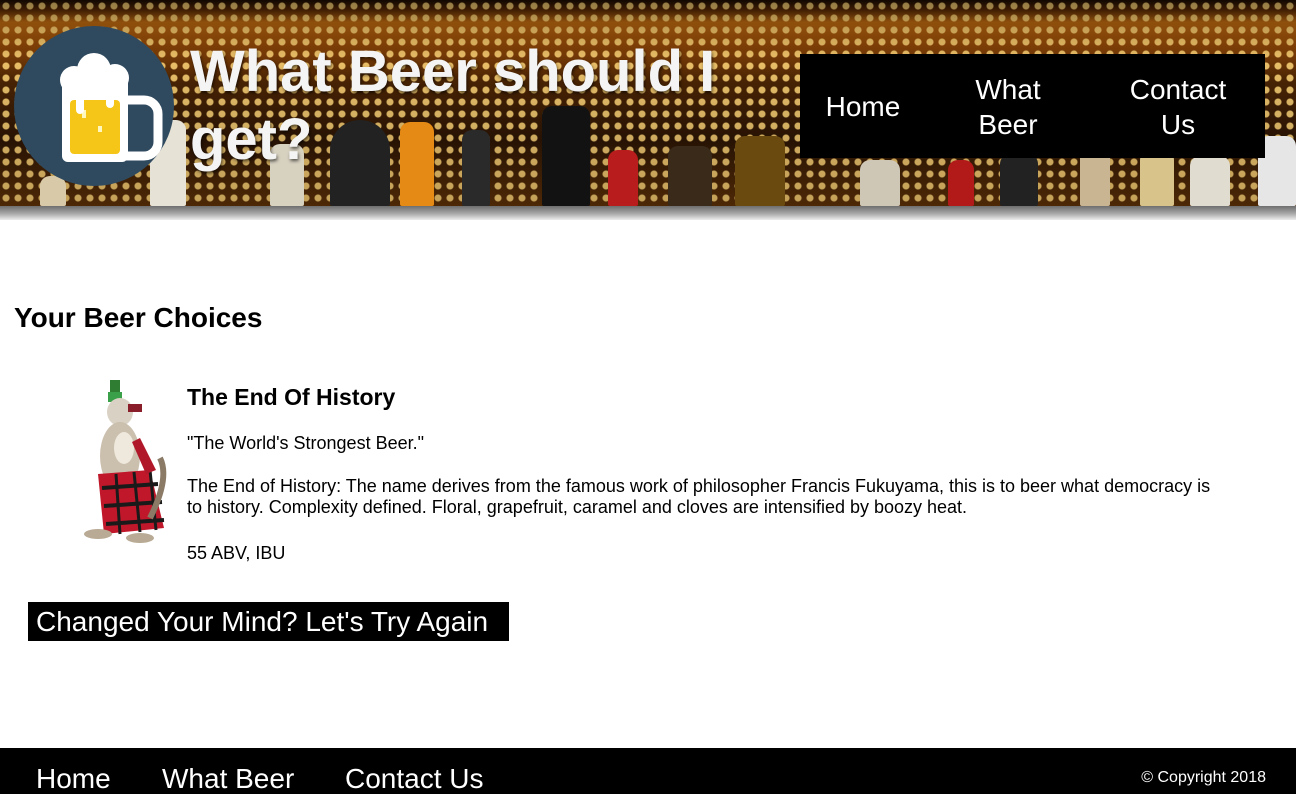 The image size is (1296, 794). I want to click on top-navigation: Home What Beer Contact Us, so click(1032, 106).